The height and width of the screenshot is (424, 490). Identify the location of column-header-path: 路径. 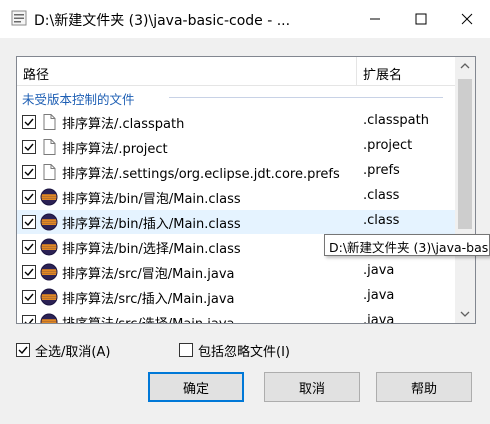
(36, 73).